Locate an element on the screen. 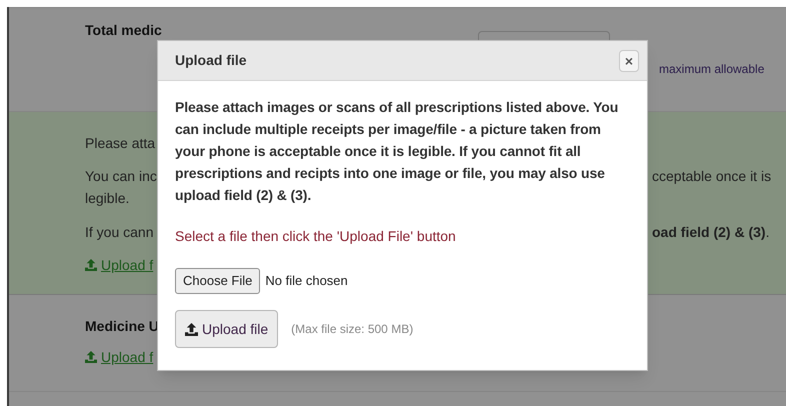  body-text: If you cann is located at coordinates (119, 232).